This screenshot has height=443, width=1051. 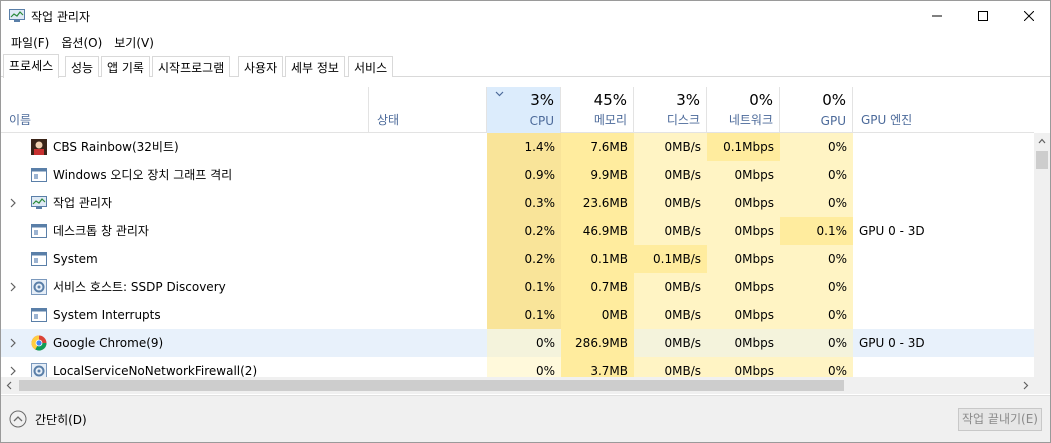 I want to click on process-gpu-engine-value: GPU 0 - 3D, so click(x=892, y=343).